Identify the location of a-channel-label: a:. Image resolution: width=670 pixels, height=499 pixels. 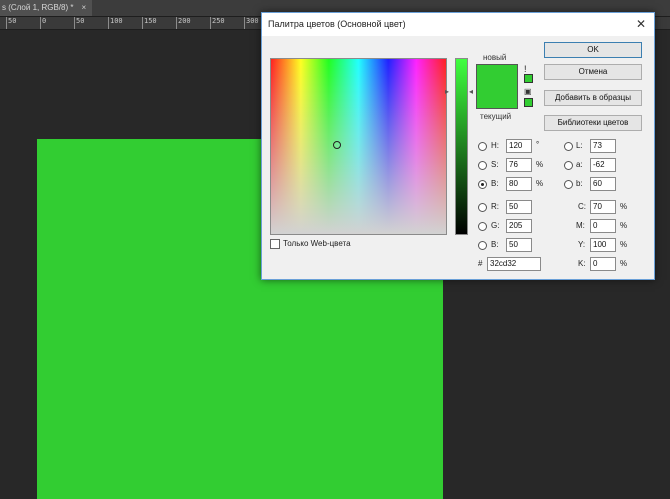
(579, 164).